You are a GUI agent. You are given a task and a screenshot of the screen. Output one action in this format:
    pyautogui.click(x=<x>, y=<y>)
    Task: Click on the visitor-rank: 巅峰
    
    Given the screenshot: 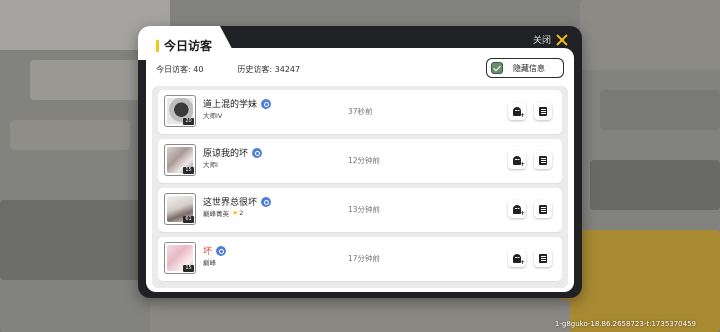 What is the action you would take?
    pyautogui.click(x=209, y=263)
    